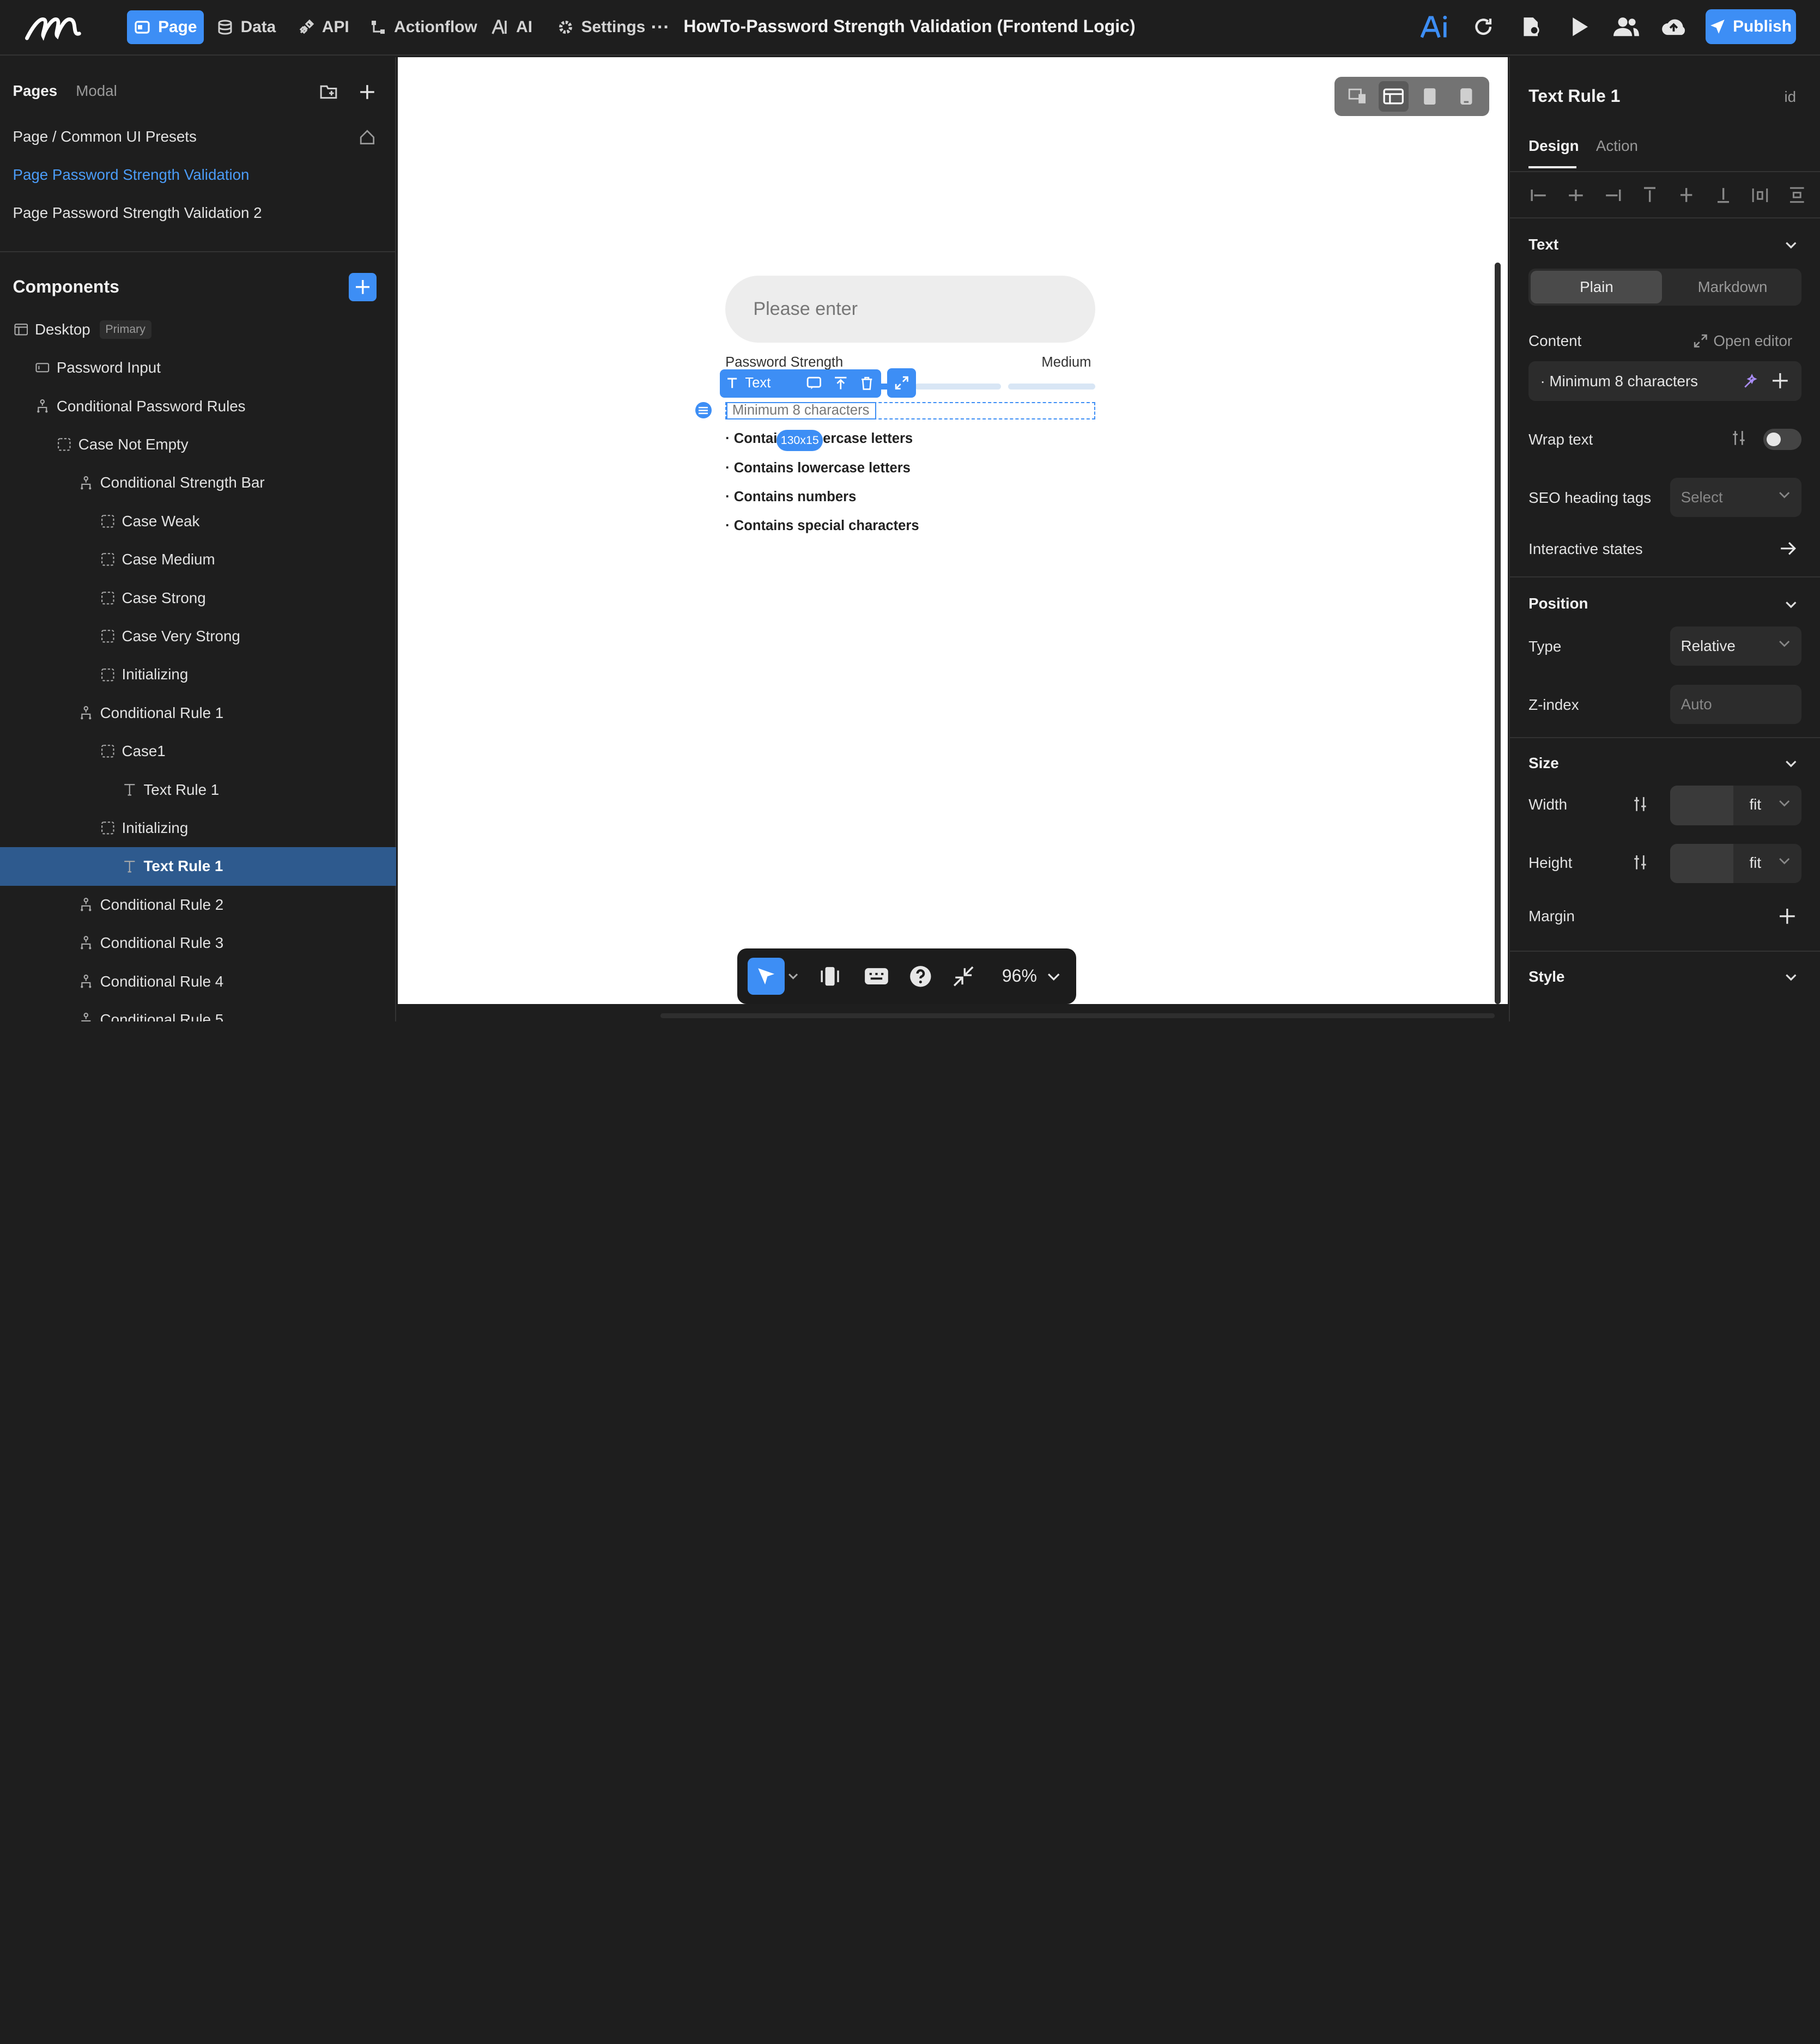 The width and height of the screenshot is (1820, 2044). What do you see at coordinates (423, 27) in the screenshot?
I see `nav-actionflow: Actionflow` at bounding box center [423, 27].